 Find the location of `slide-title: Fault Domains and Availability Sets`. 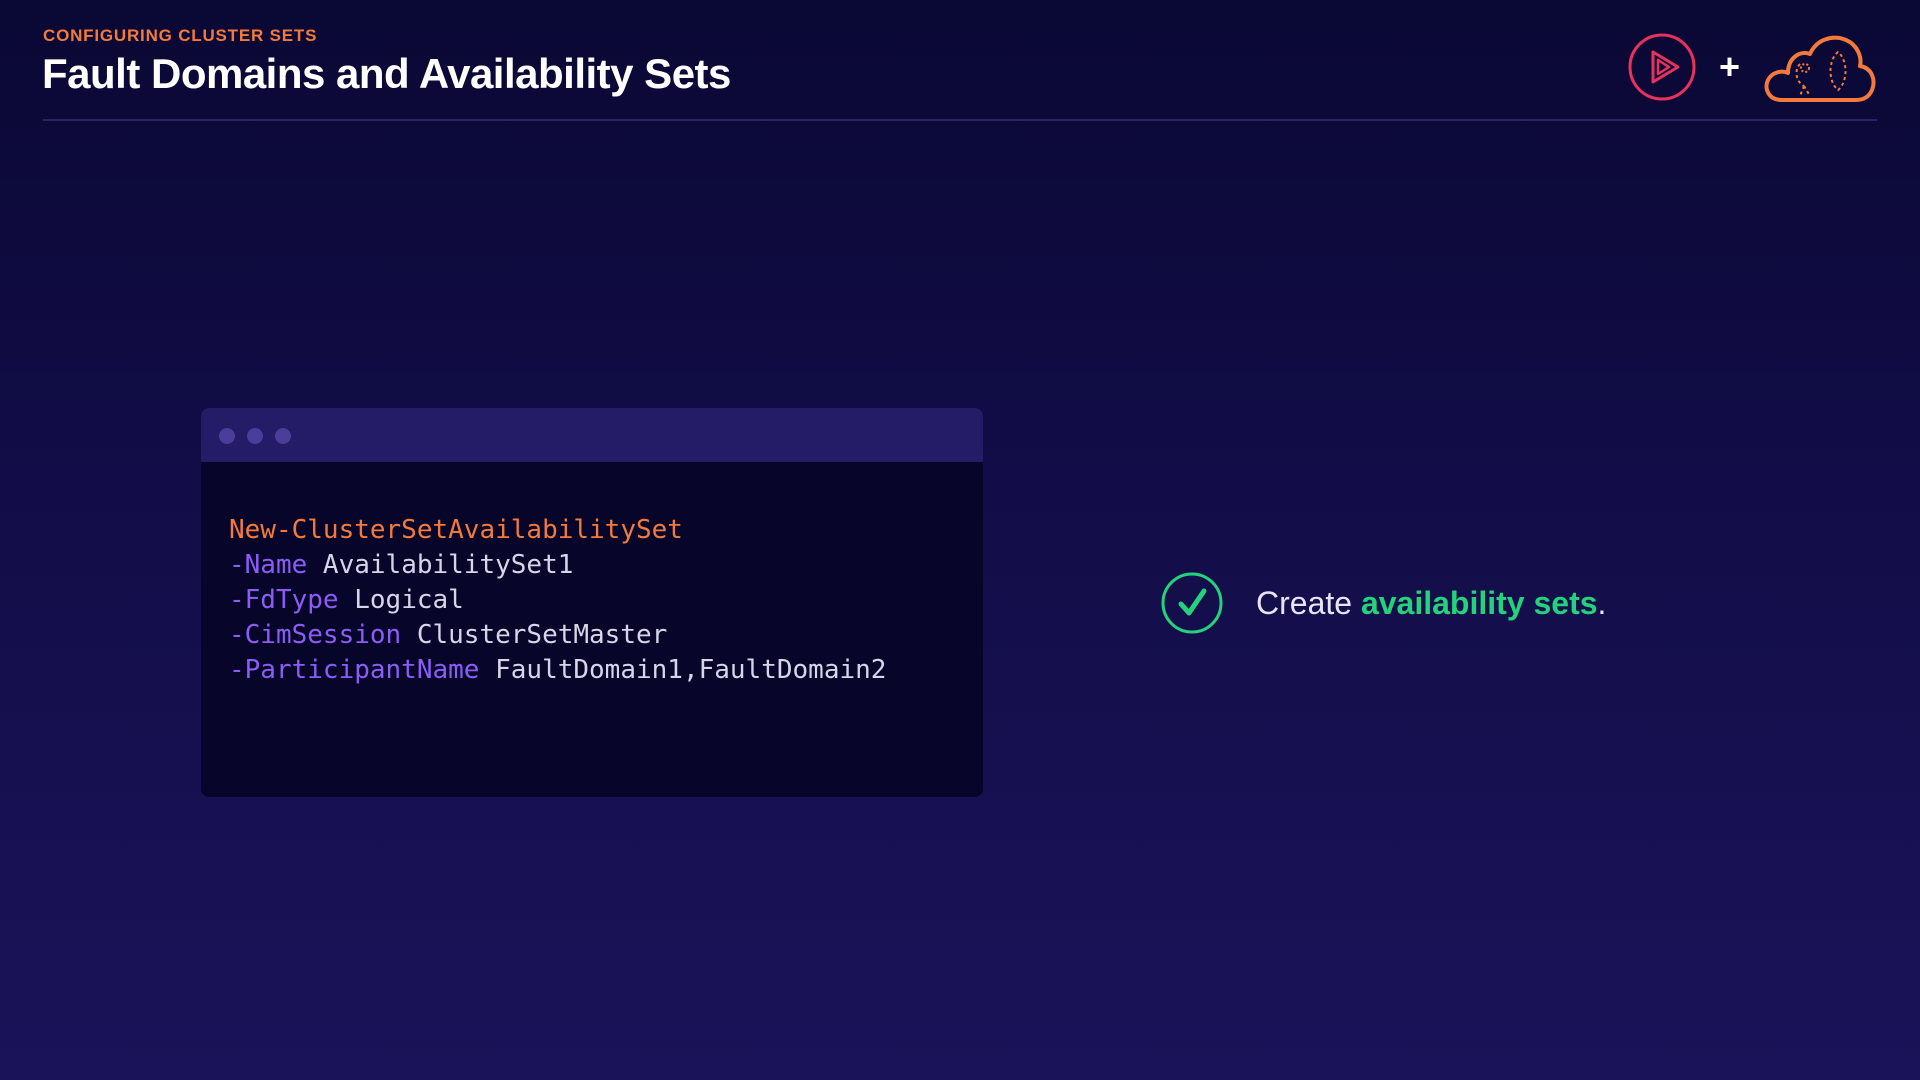

slide-title: Fault Domains and Availability Sets is located at coordinates (386, 73).